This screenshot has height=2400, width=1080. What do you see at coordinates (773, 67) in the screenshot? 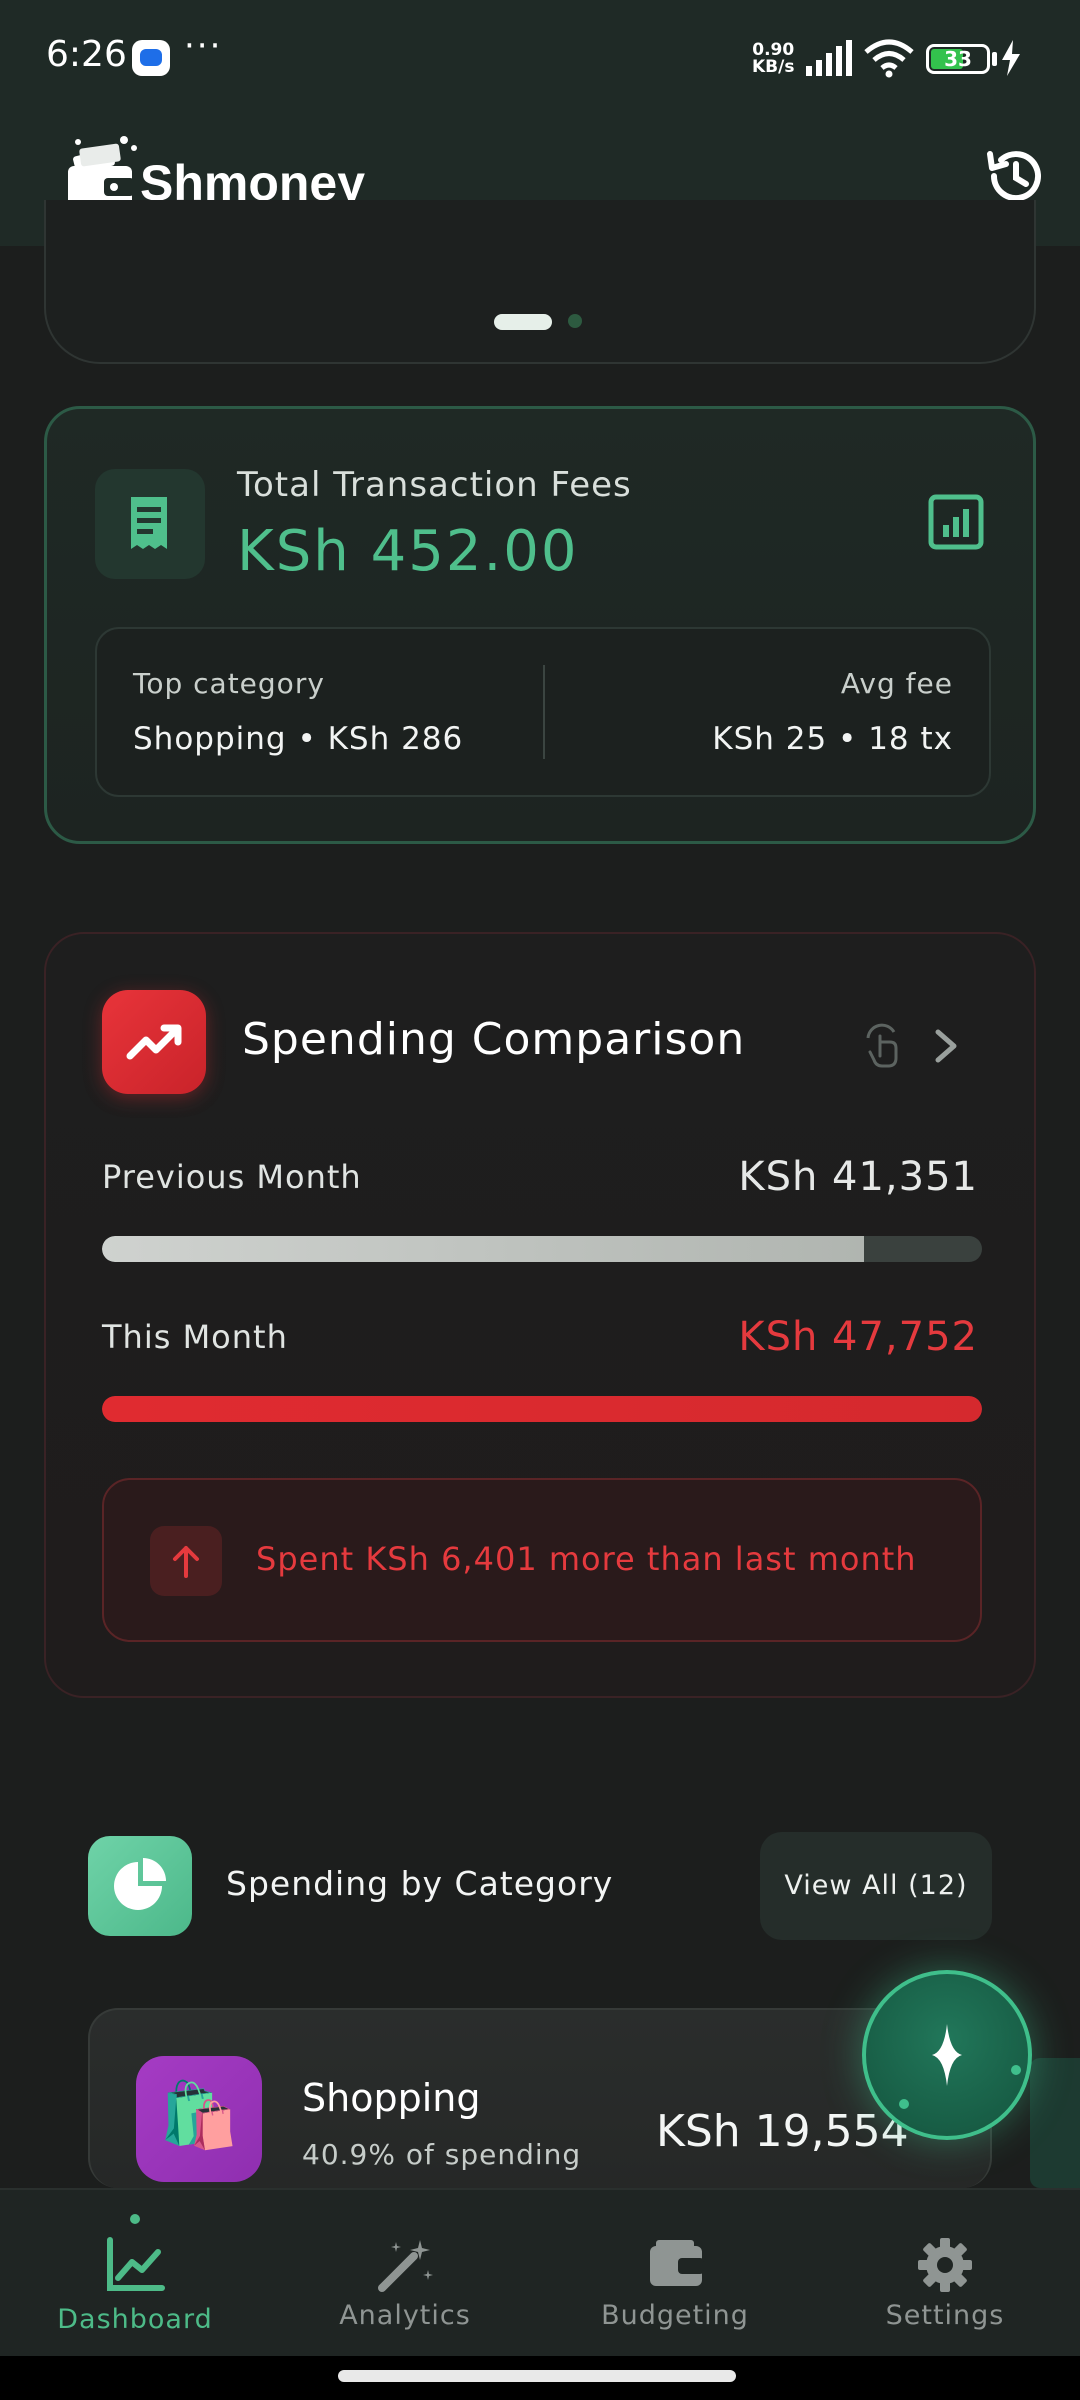
I see `network-speed-unit: KB/s` at bounding box center [773, 67].